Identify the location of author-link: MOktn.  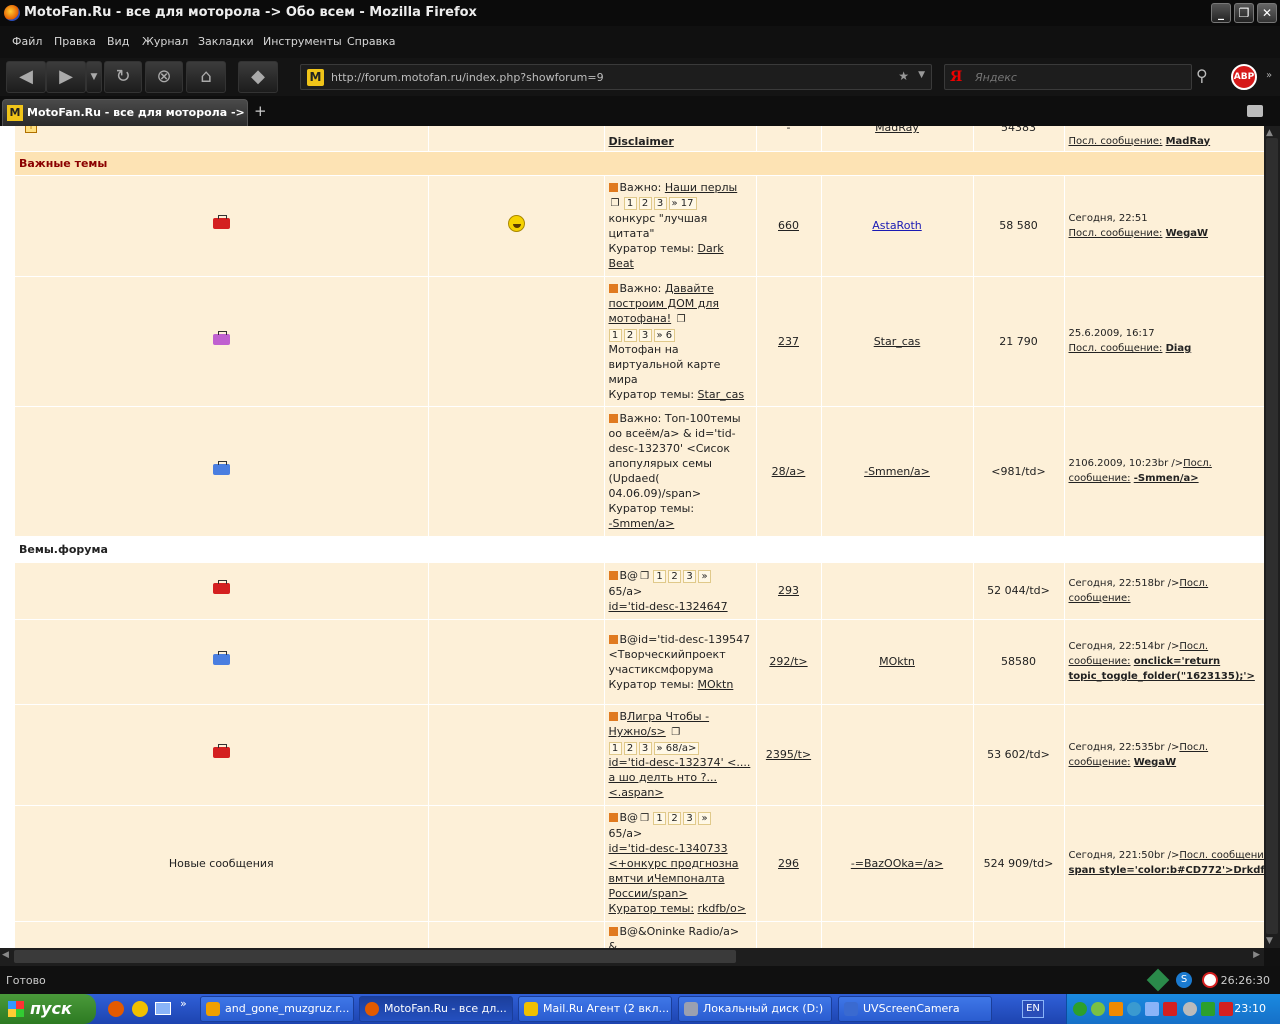
(897, 661).